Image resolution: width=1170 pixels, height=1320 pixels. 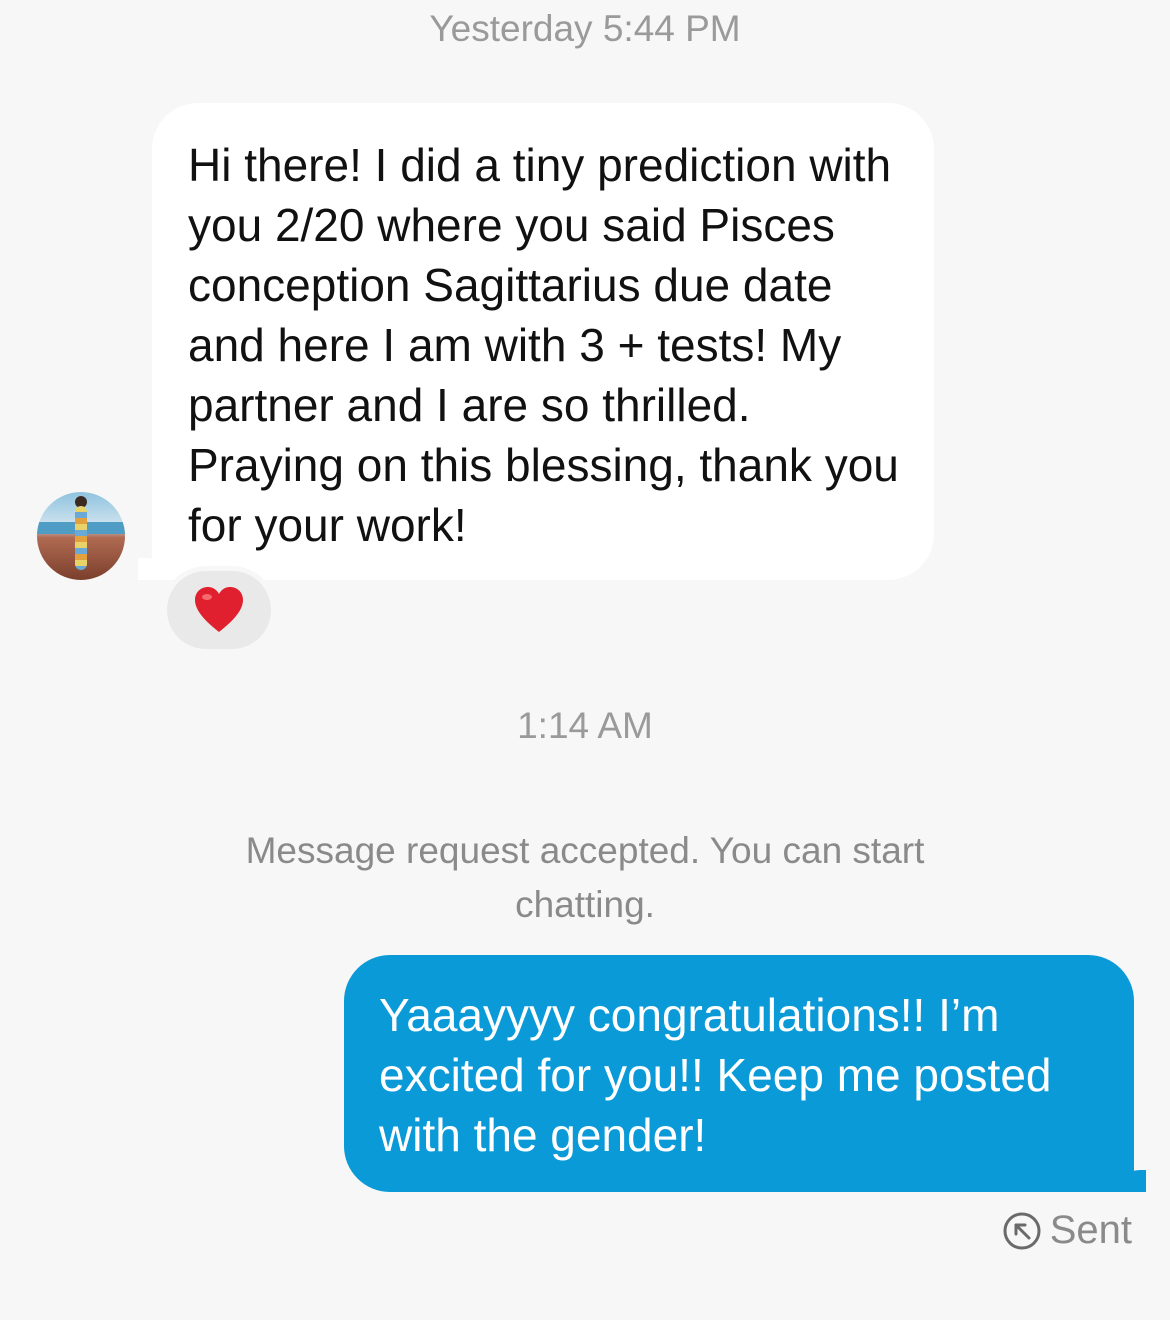 What do you see at coordinates (1022, 1230) in the screenshot?
I see `sent-arrow-circle-icon` at bounding box center [1022, 1230].